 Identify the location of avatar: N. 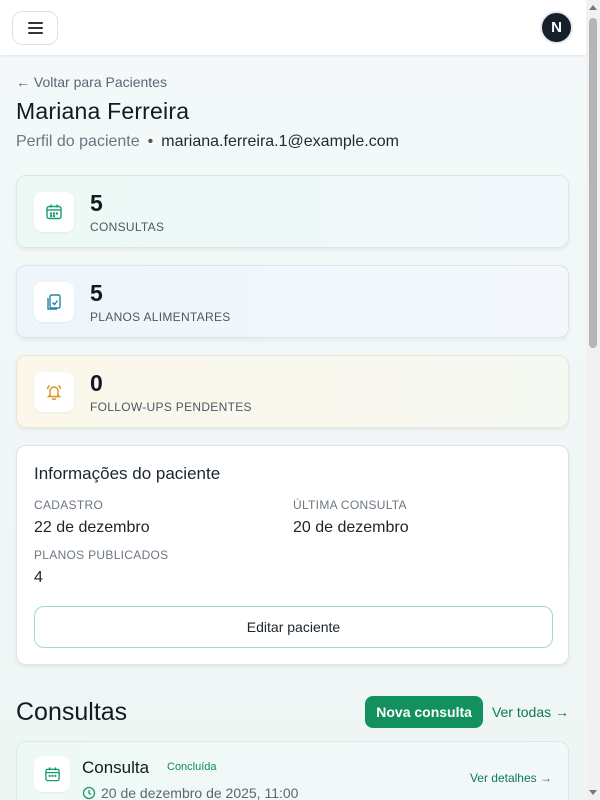
(556, 27).